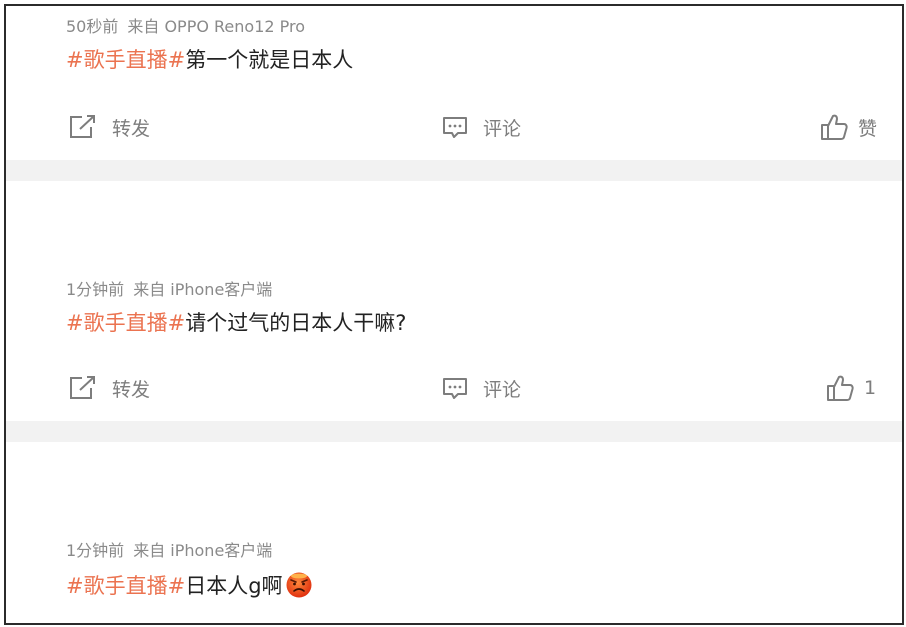 The image size is (906, 627). Describe the element at coordinates (216, 26) in the screenshot. I see `post-source: 来自 OPPO Reno12 Pro` at that location.